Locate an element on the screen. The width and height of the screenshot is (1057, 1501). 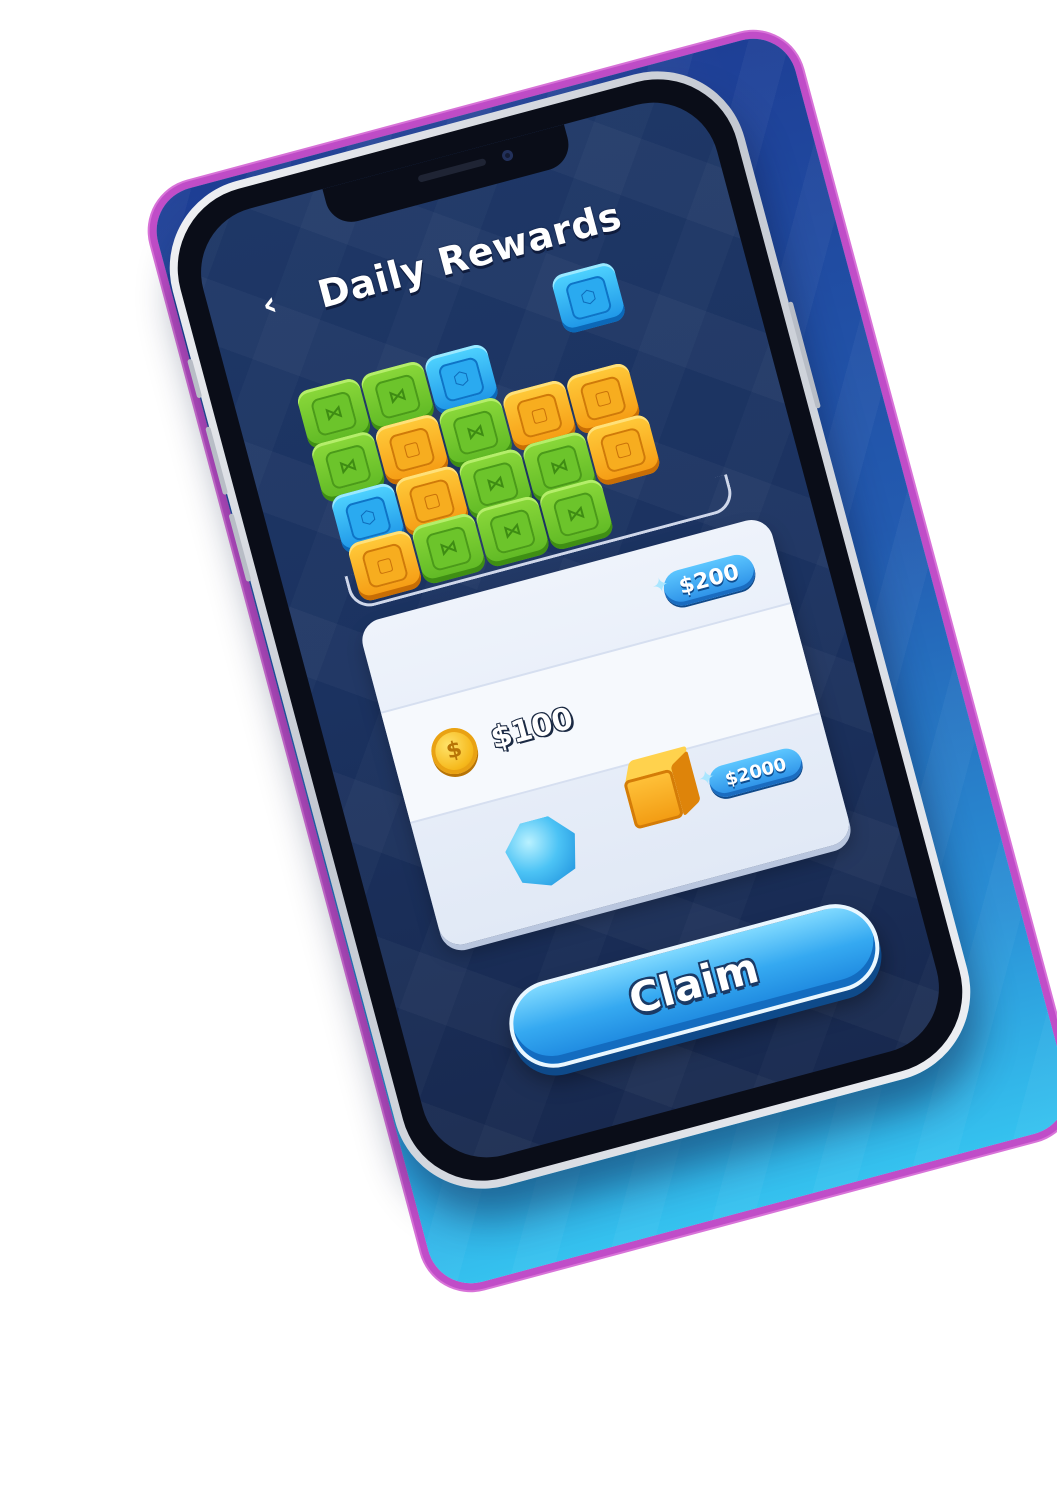
sparkle-icon: ✦ is located at coordinates (660, 585).